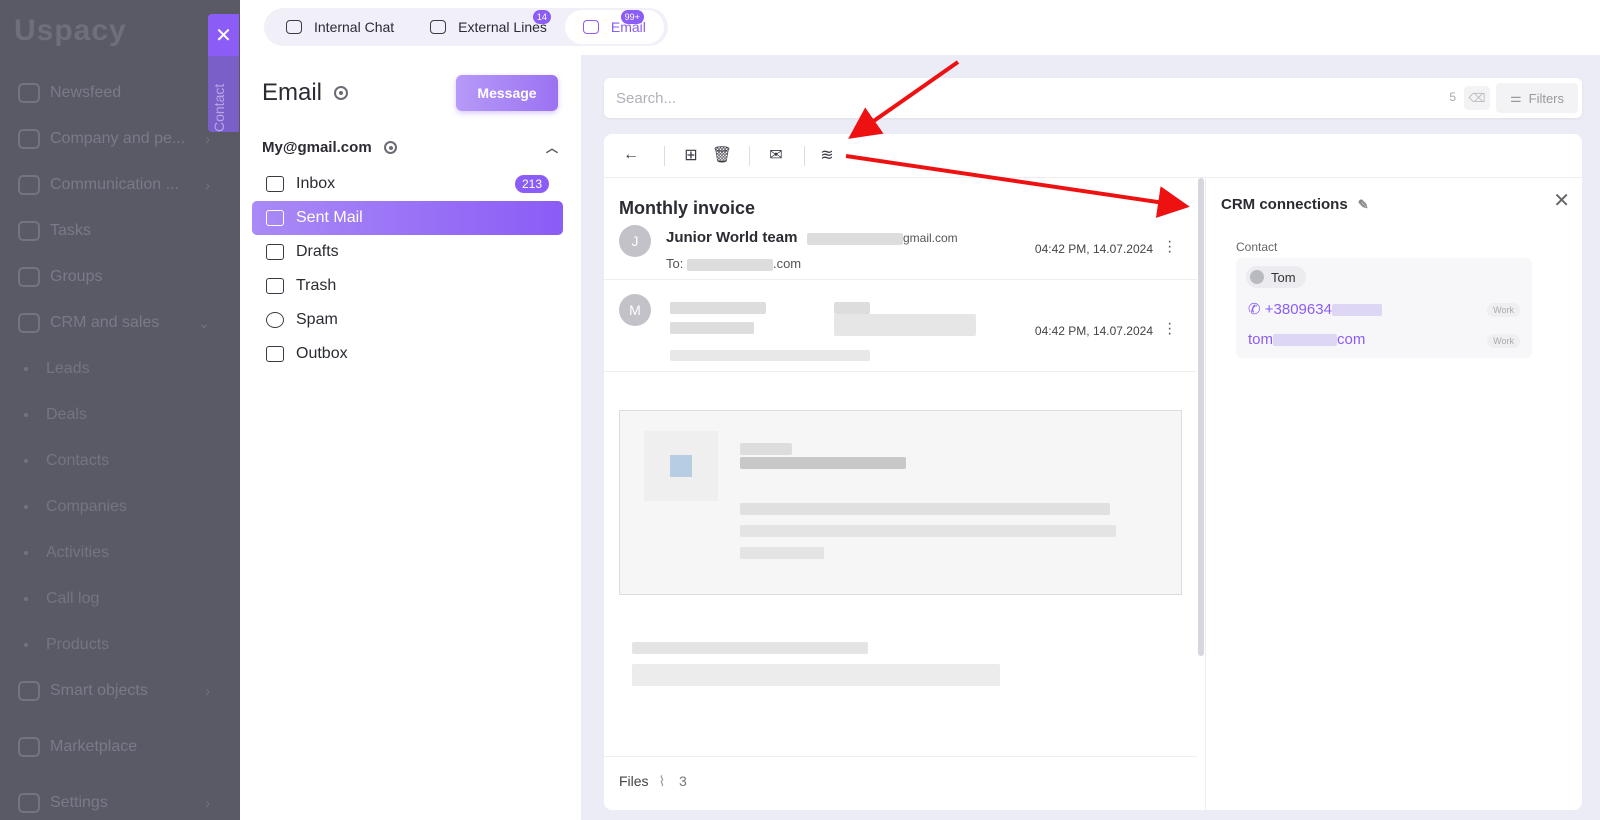  Describe the element at coordinates (1503, 341) in the screenshot. I see `email-type-tag: Work` at that location.